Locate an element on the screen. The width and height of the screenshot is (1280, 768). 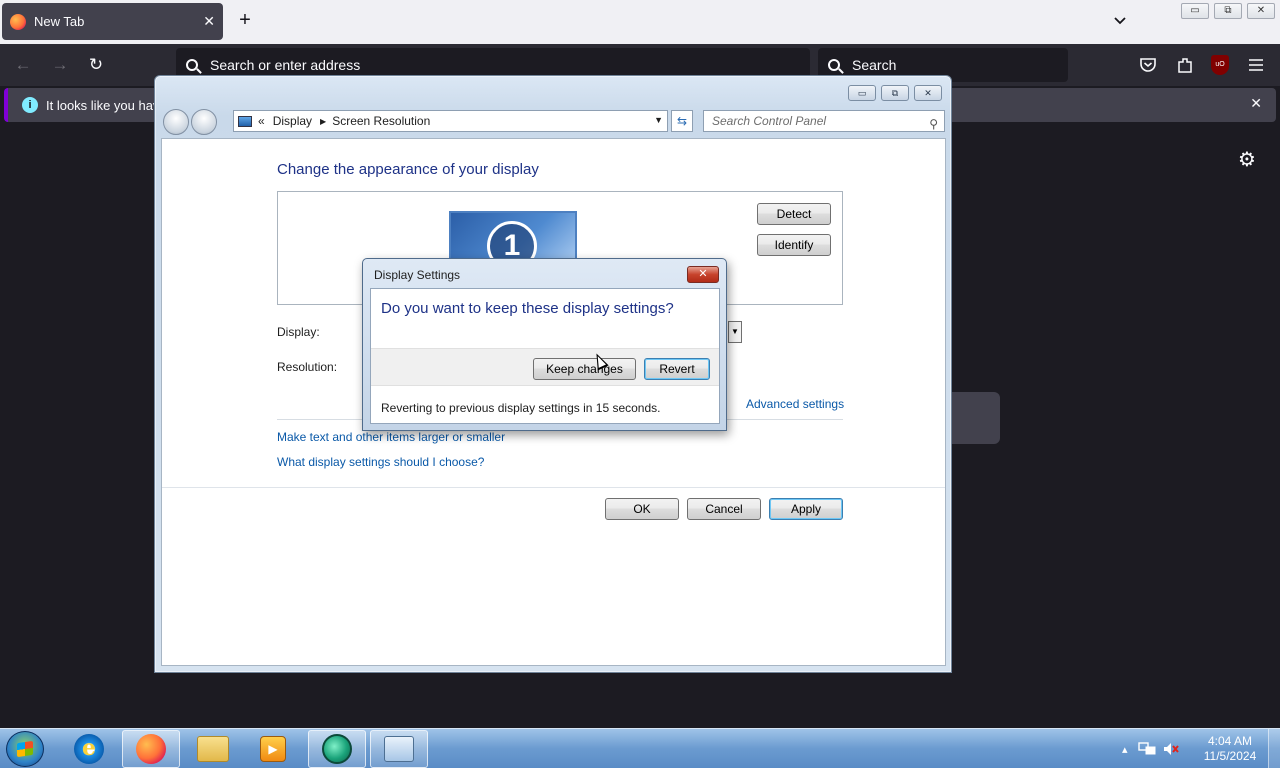
control-panel-icon is located at coordinates (399, 749).